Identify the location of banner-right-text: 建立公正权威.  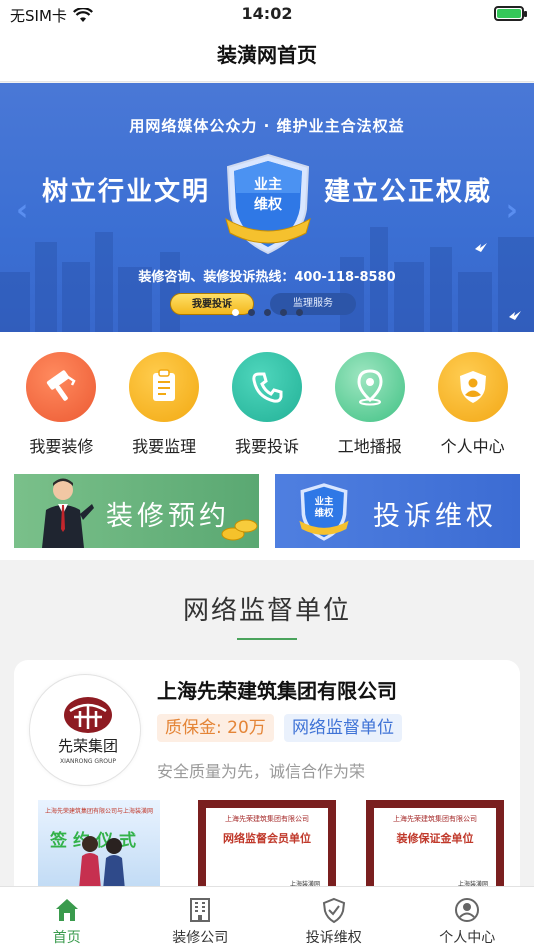
(407, 192).